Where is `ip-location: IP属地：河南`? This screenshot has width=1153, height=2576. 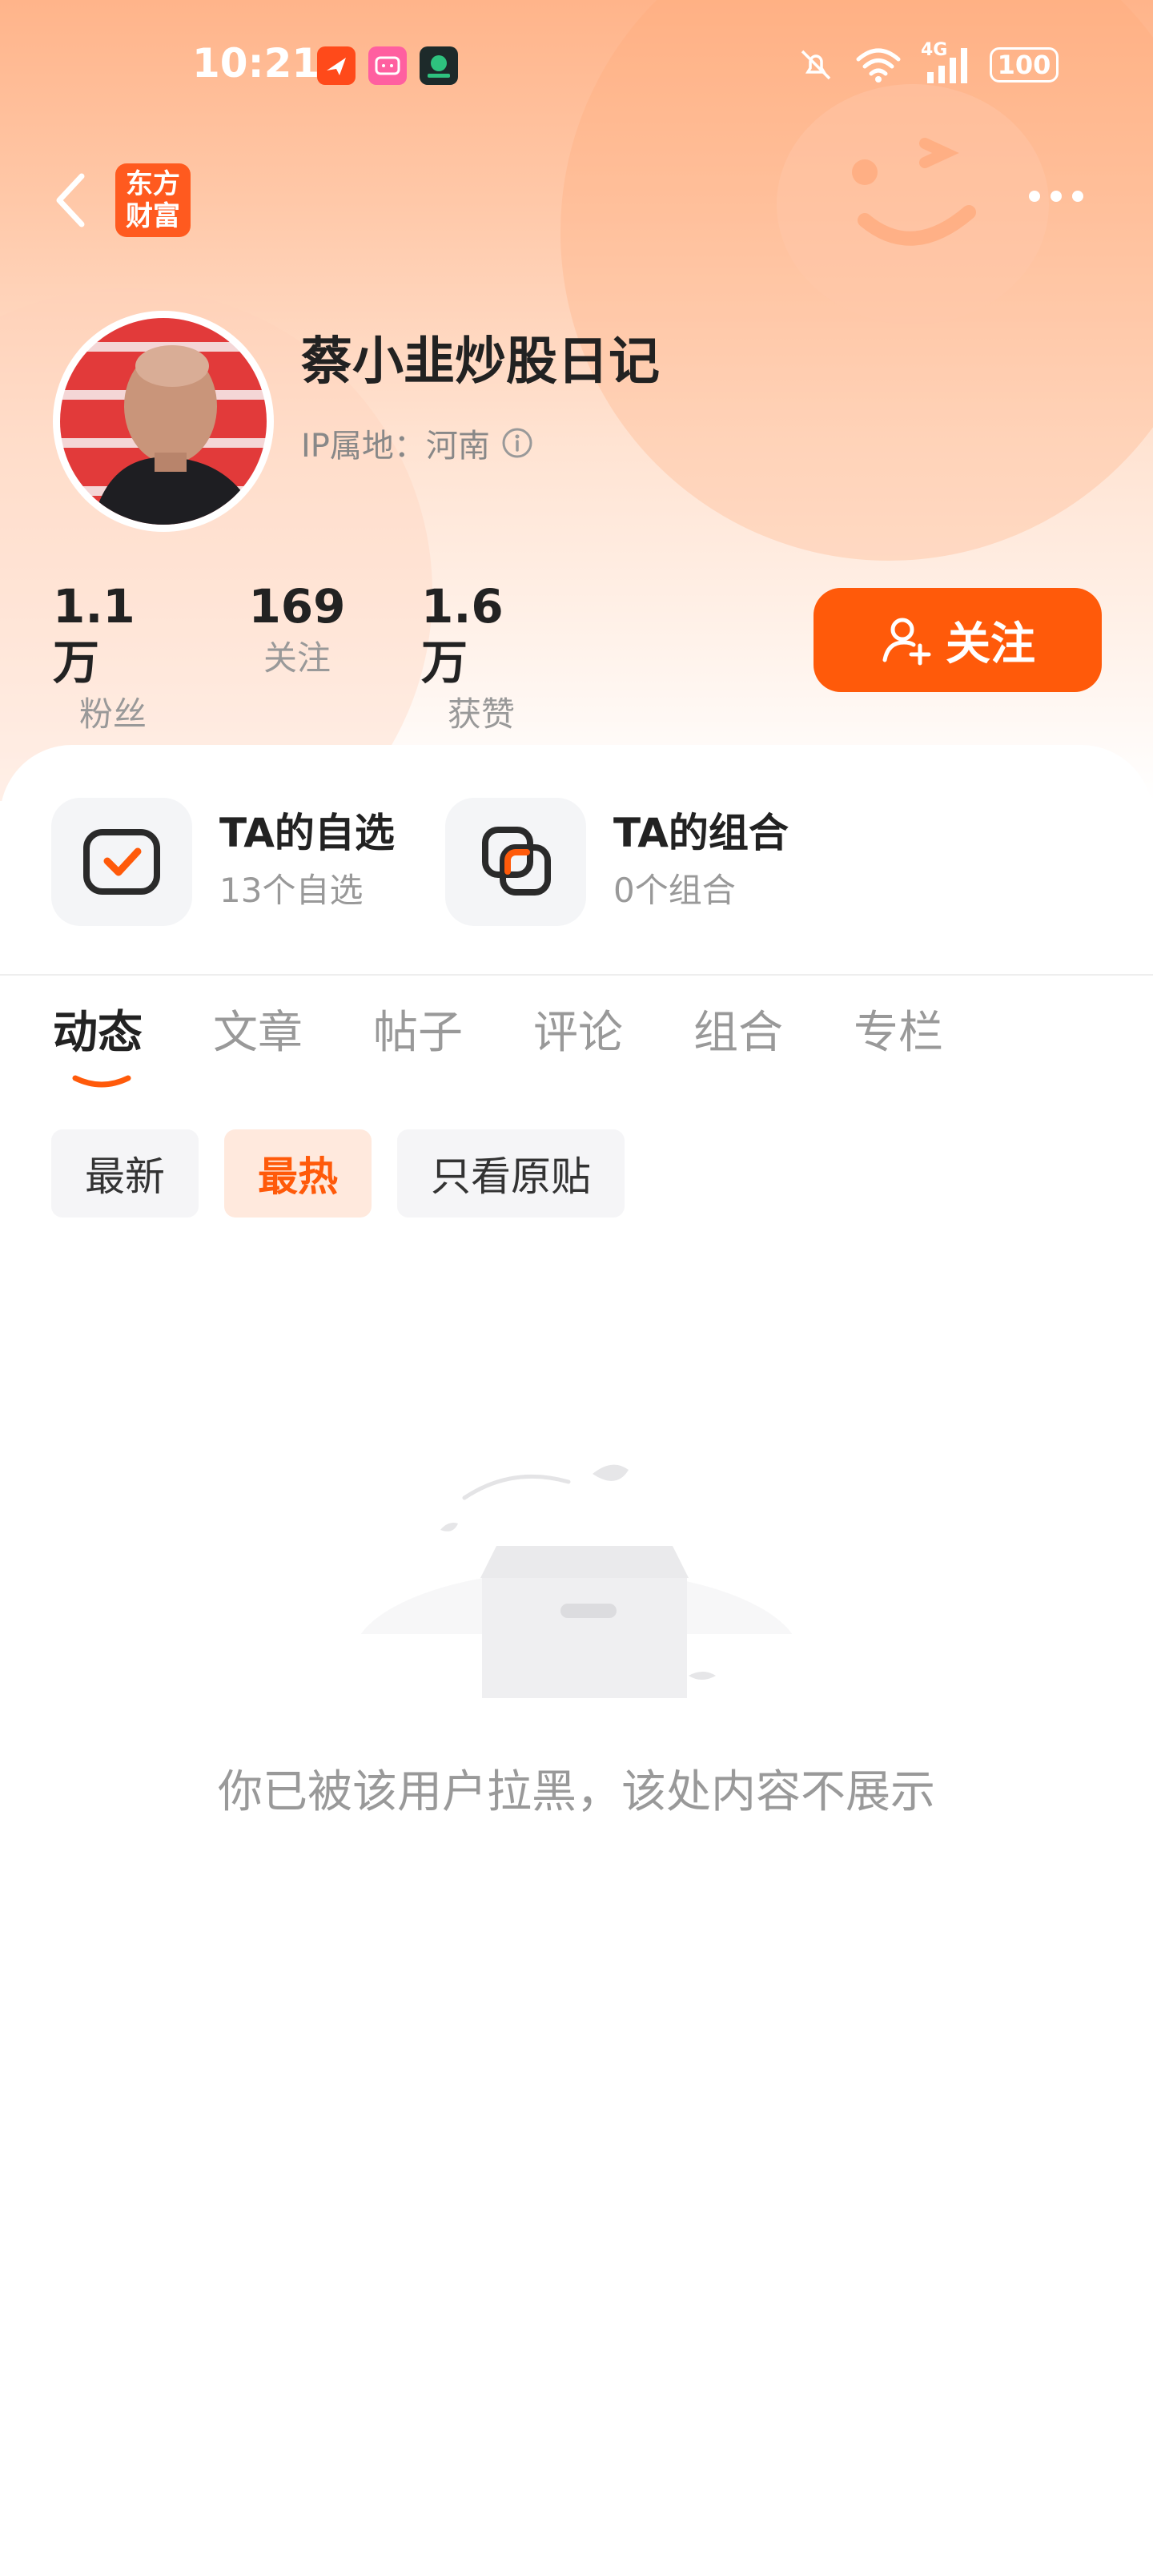 ip-location: IP属地：河南 is located at coordinates (396, 446).